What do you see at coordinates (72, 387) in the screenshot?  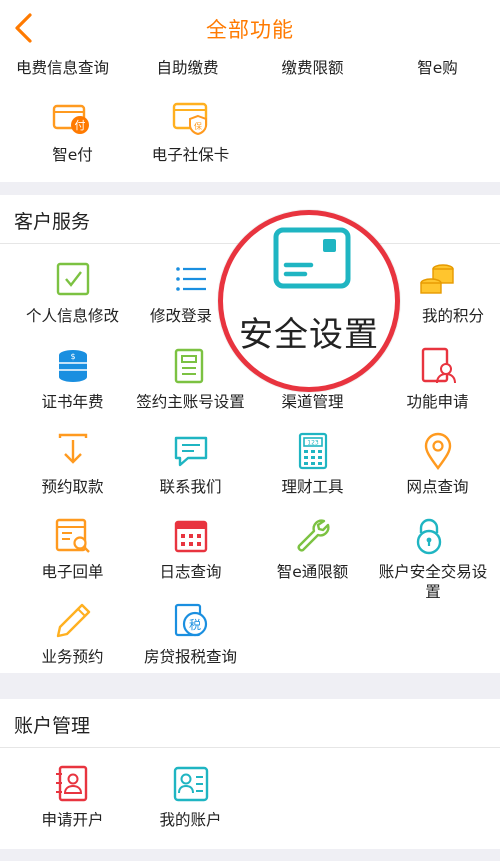 I see `item-certificate-fee: $ 证书年费` at bounding box center [72, 387].